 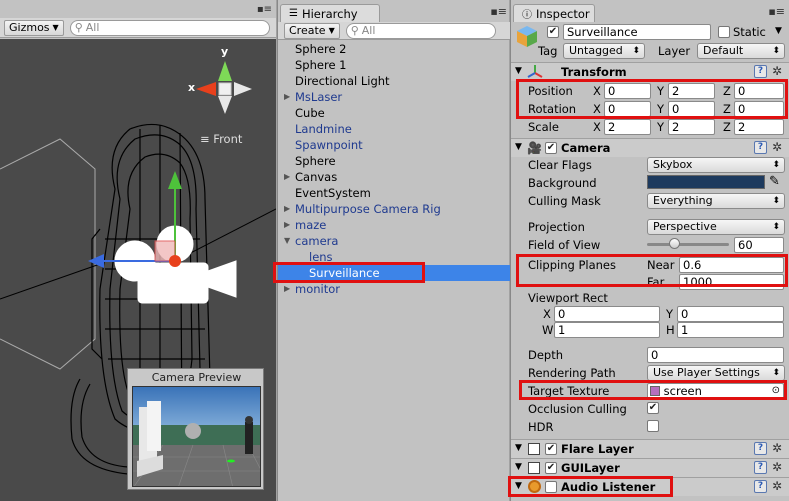 What do you see at coordinates (169, 27) in the screenshot?
I see `scene-search-input: ⚲ All` at bounding box center [169, 27].